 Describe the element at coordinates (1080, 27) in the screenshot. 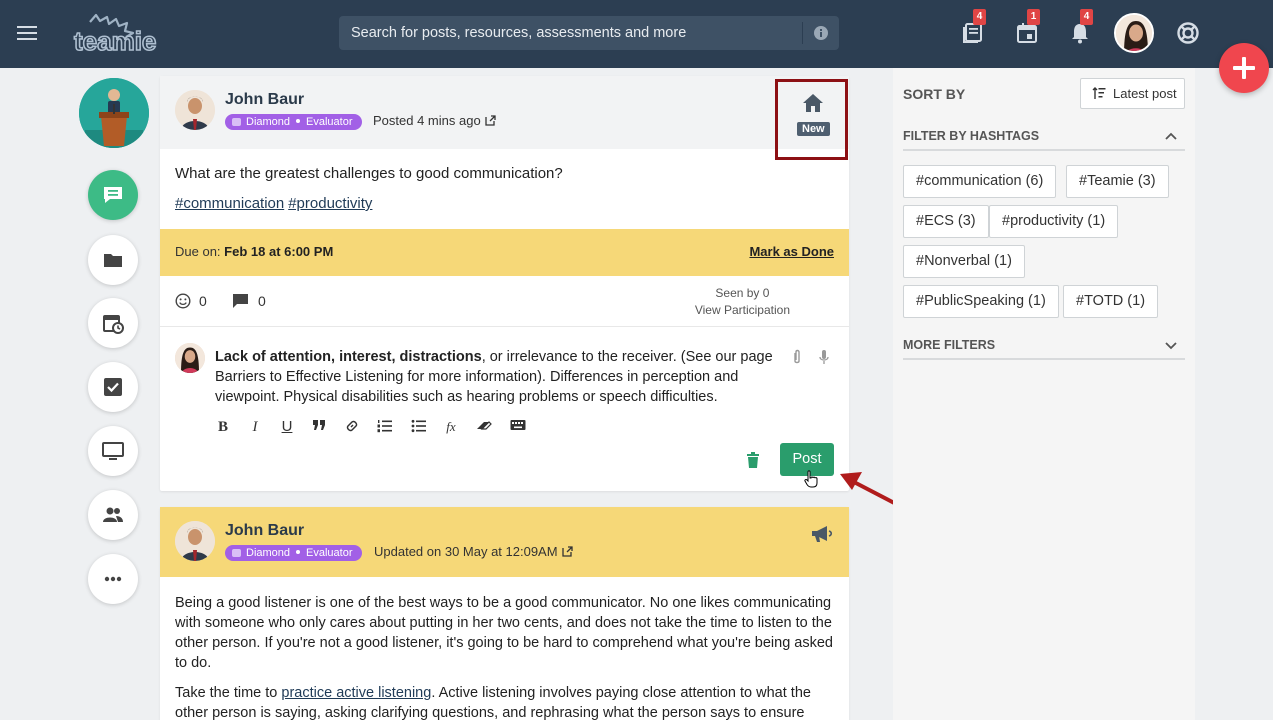

I see `notifications-button: 4` at that location.